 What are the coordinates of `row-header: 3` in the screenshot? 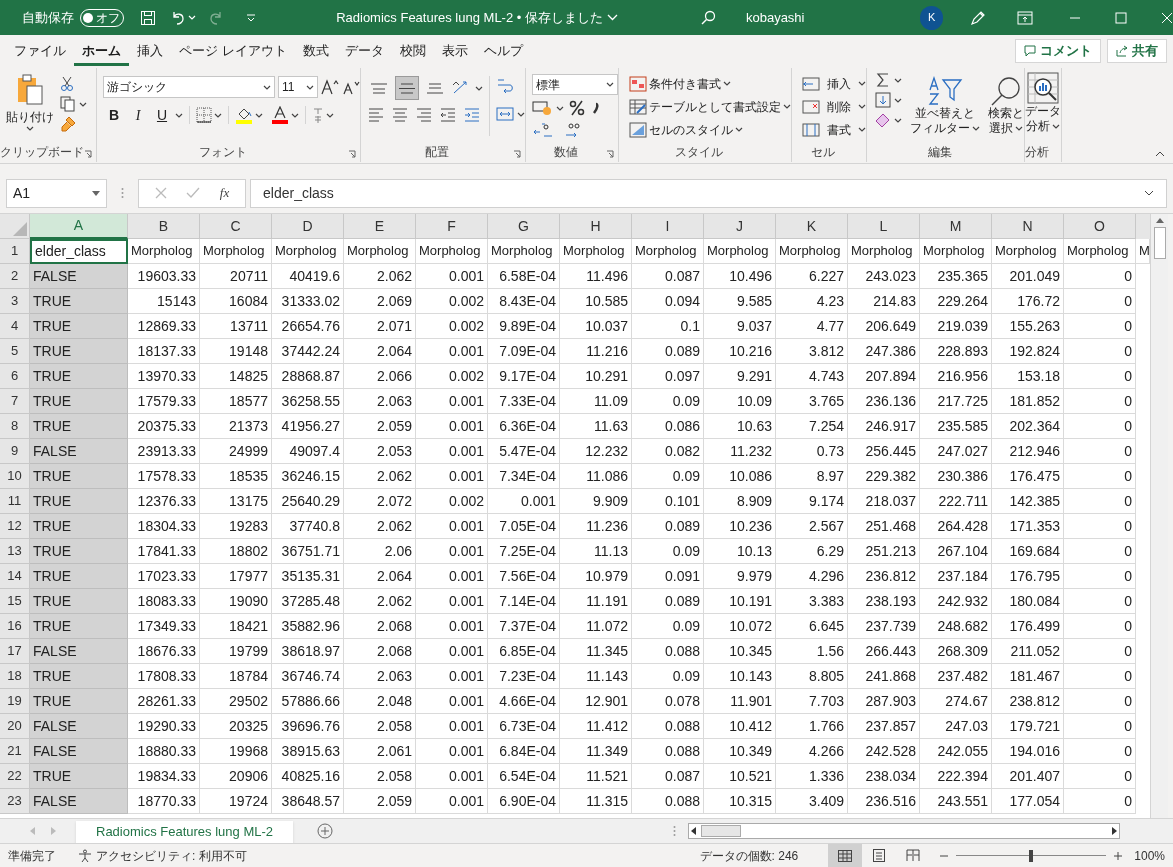 It's located at (15, 301).